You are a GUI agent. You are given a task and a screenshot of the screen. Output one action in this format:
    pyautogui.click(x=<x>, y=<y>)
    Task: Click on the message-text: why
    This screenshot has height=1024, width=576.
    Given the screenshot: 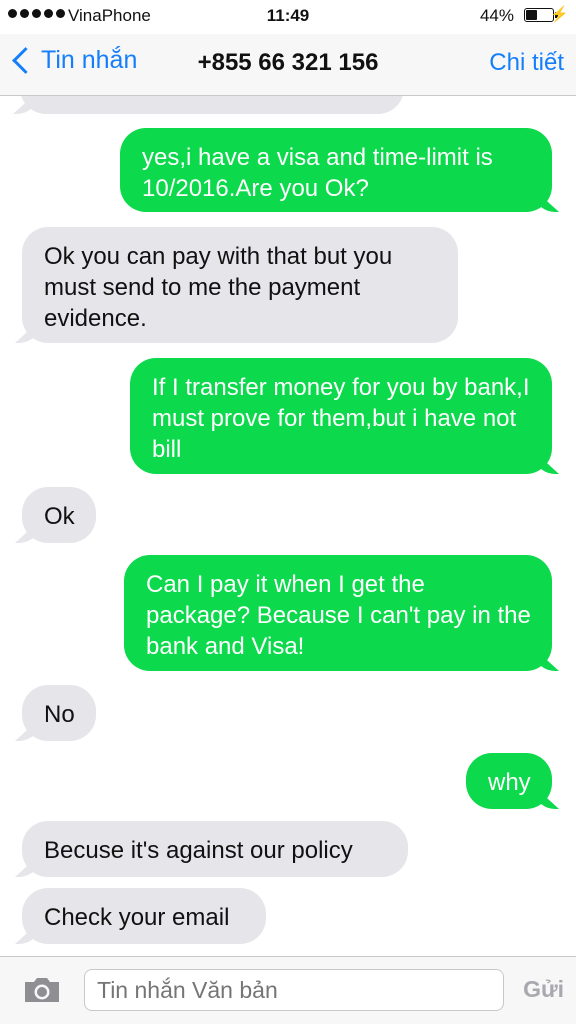 What is the action you would take?
    pyautogui.click(x=509, y=782)
    